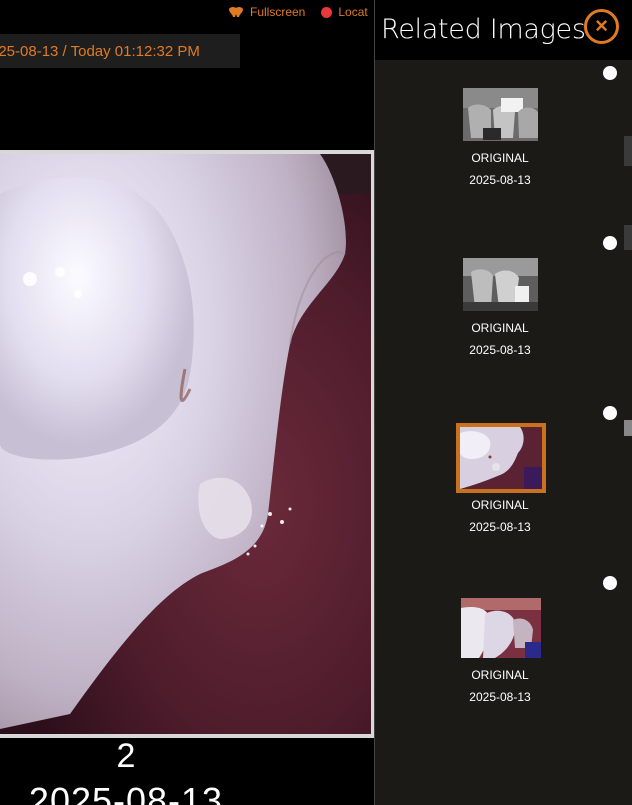 This screenshot has height=805, width=632. What do you see at coordinates (126, 792) in the screenshot?
I see `image-date: 2025-08-13` at bounding box center [126, 792].